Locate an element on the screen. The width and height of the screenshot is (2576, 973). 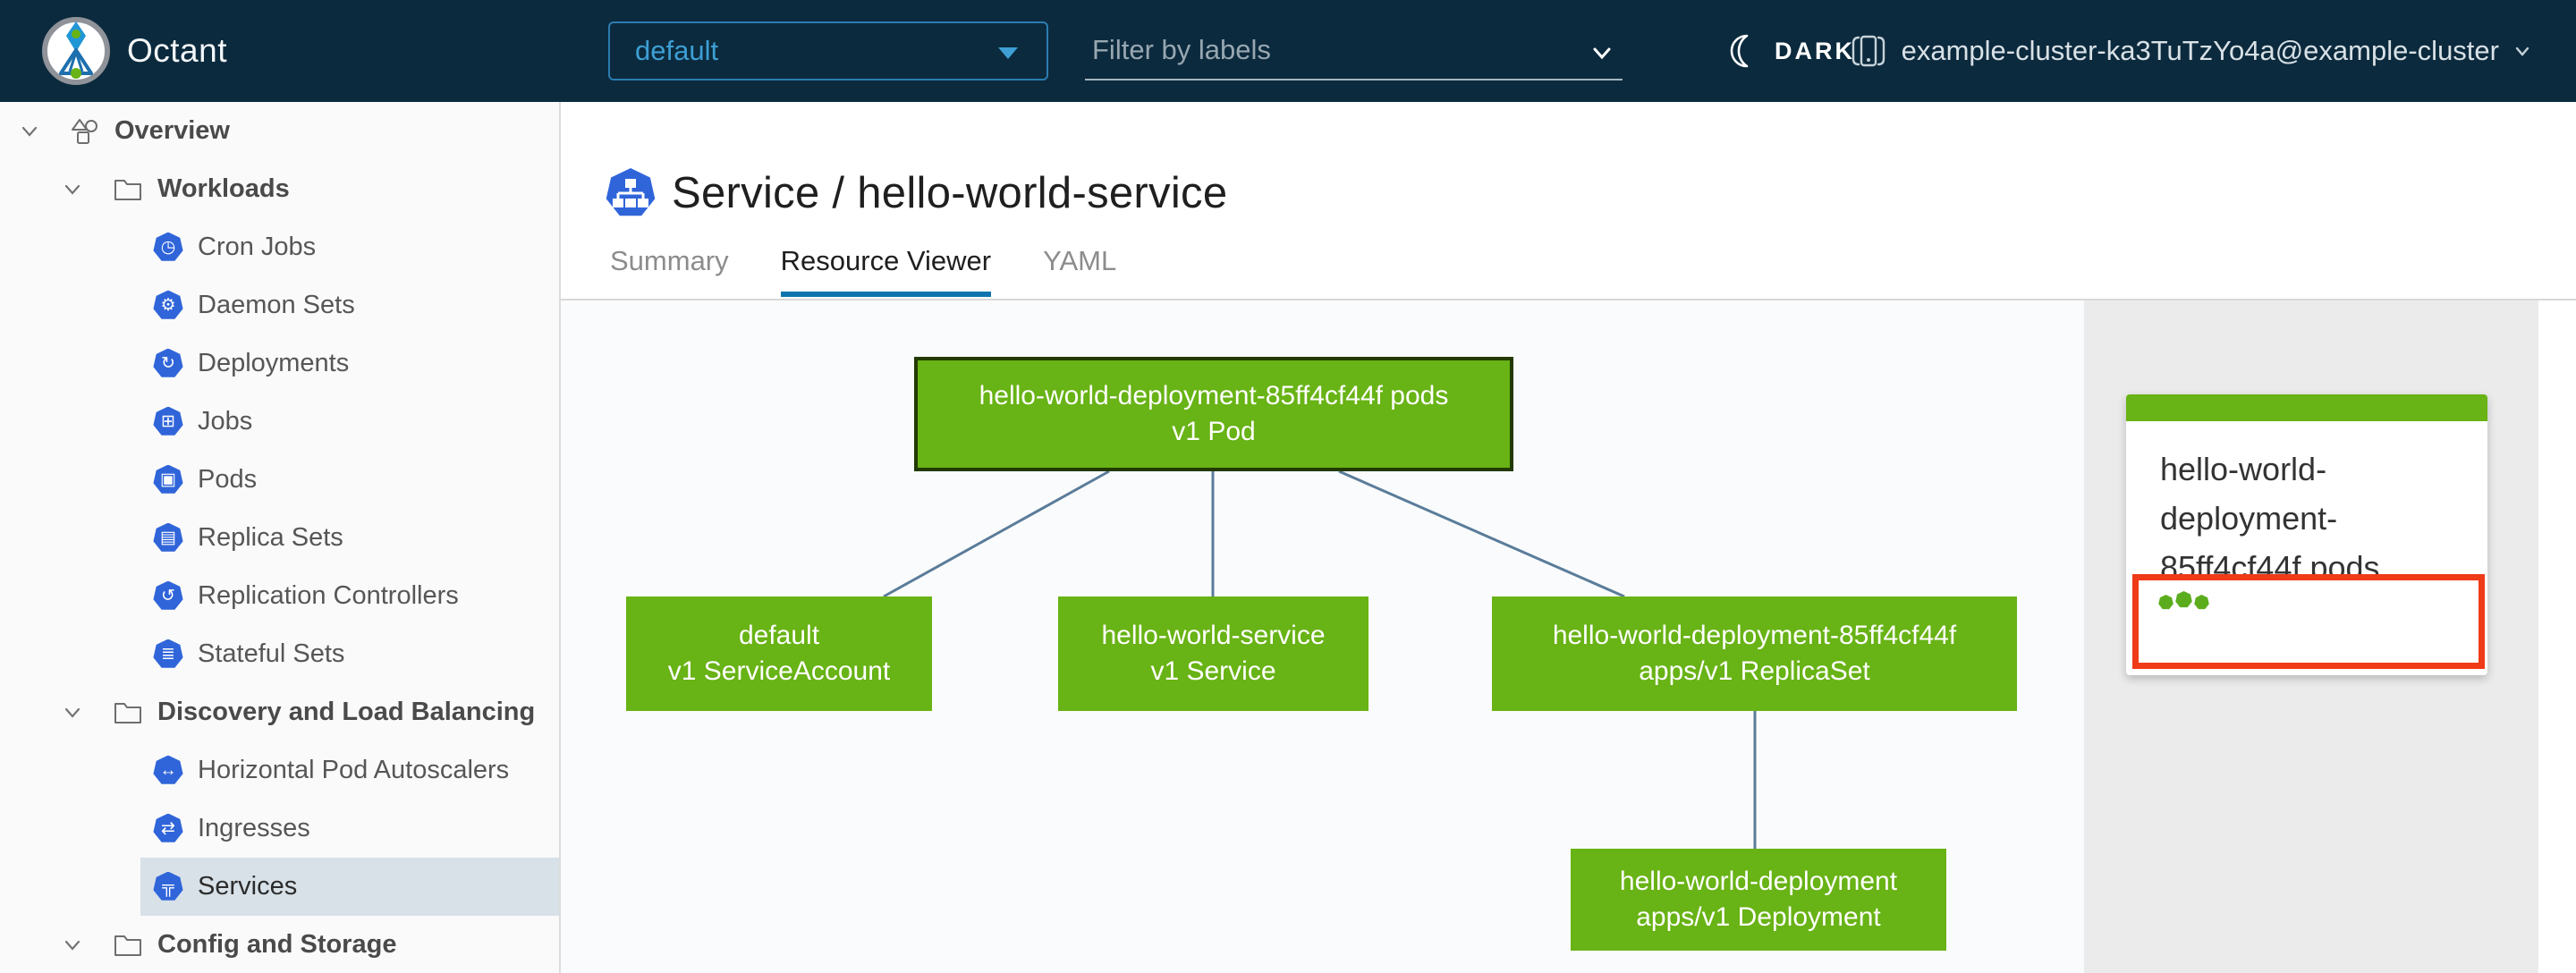
sidebar-item-label: Horizontal Pod Autoscalers is located at coordinates (354, 770).